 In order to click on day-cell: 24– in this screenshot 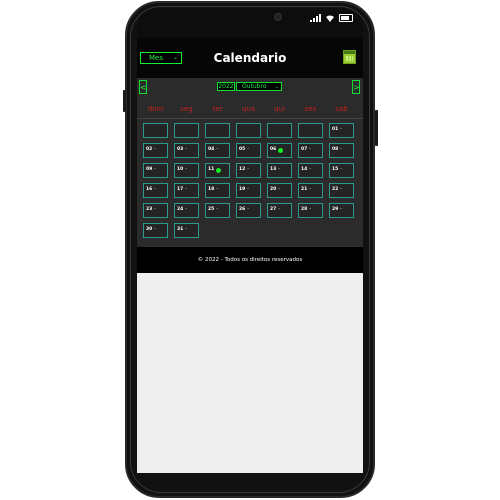, I will do `click(186, 210)`.